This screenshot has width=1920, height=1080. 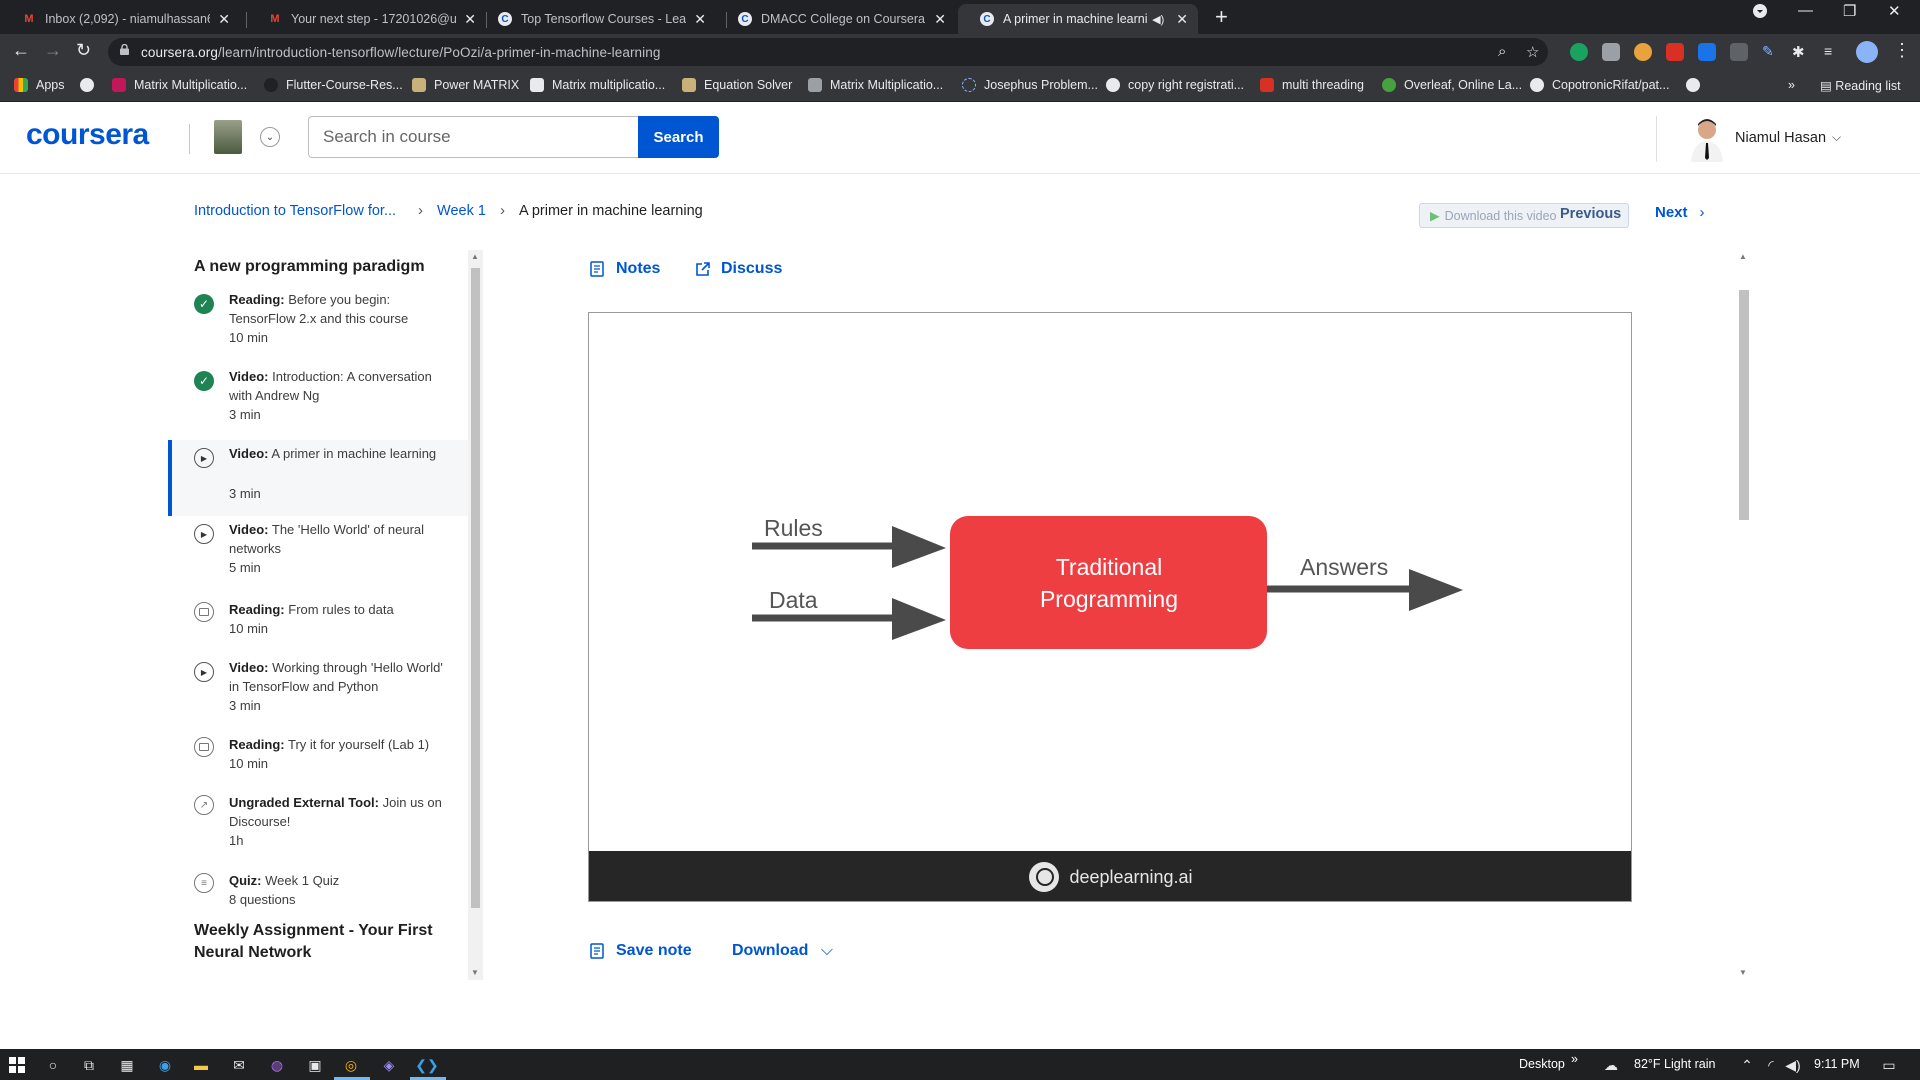 I want to click on main-scrollbar: ▲ ▼, so click(x=1743, y=615).